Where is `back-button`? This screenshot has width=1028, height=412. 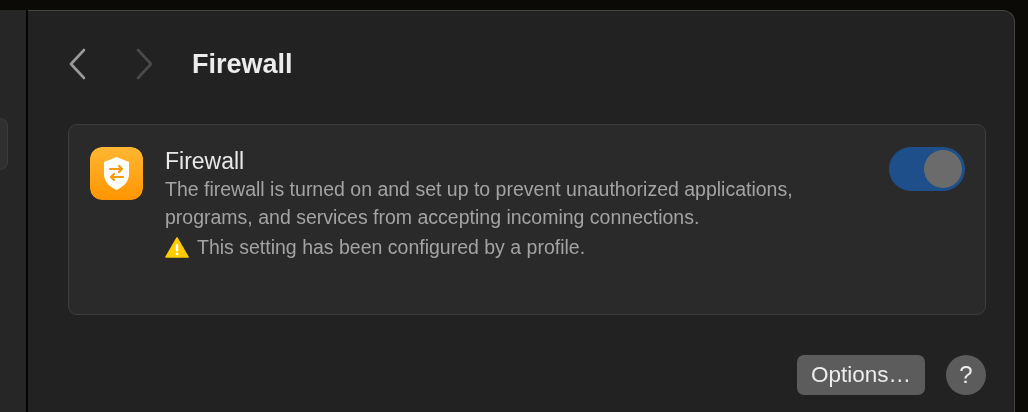
back-button is located at coordinates (78, 64).